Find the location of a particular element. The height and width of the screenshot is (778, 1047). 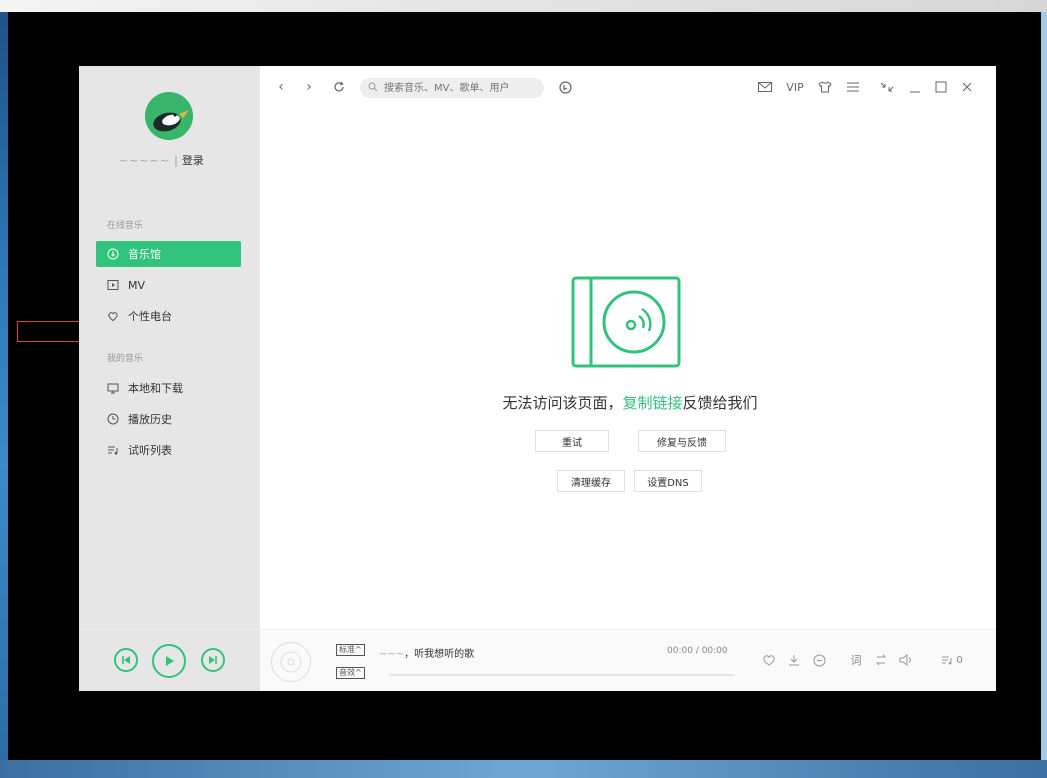

desktop-edge is located at coordinates (1044, 395).